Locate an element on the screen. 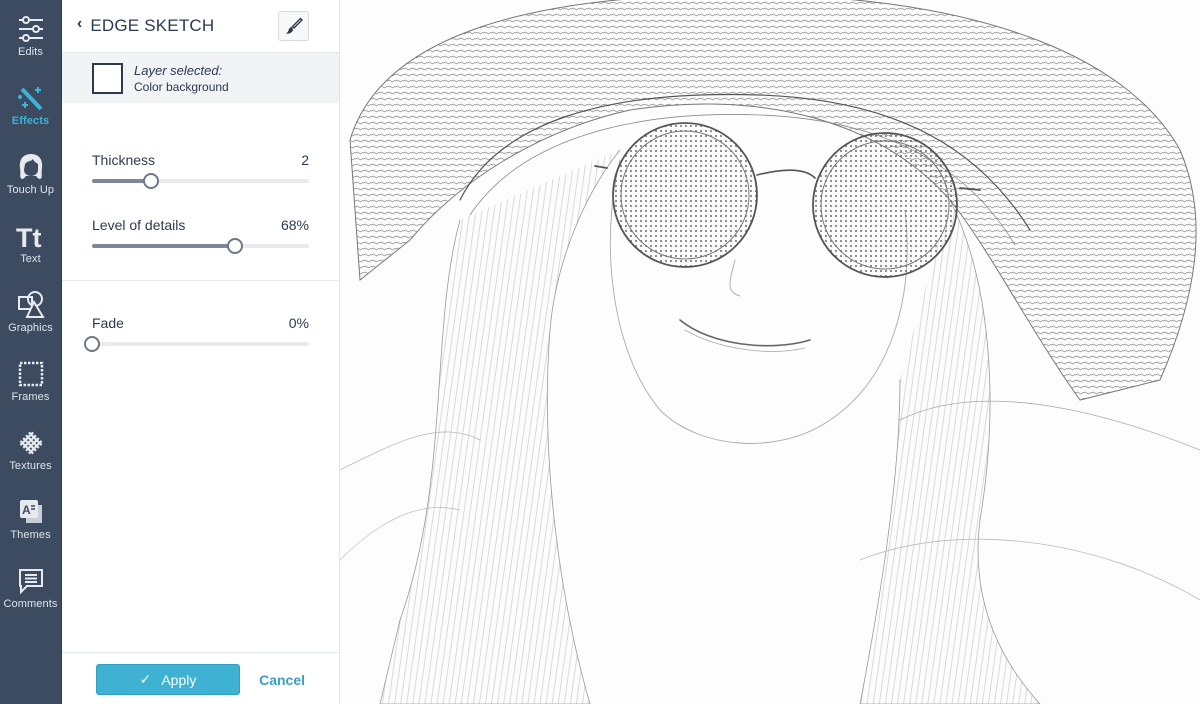 This screenshot has width=1200, height=704. nav-item-edits: Edits is located at coordinates (31, 42).